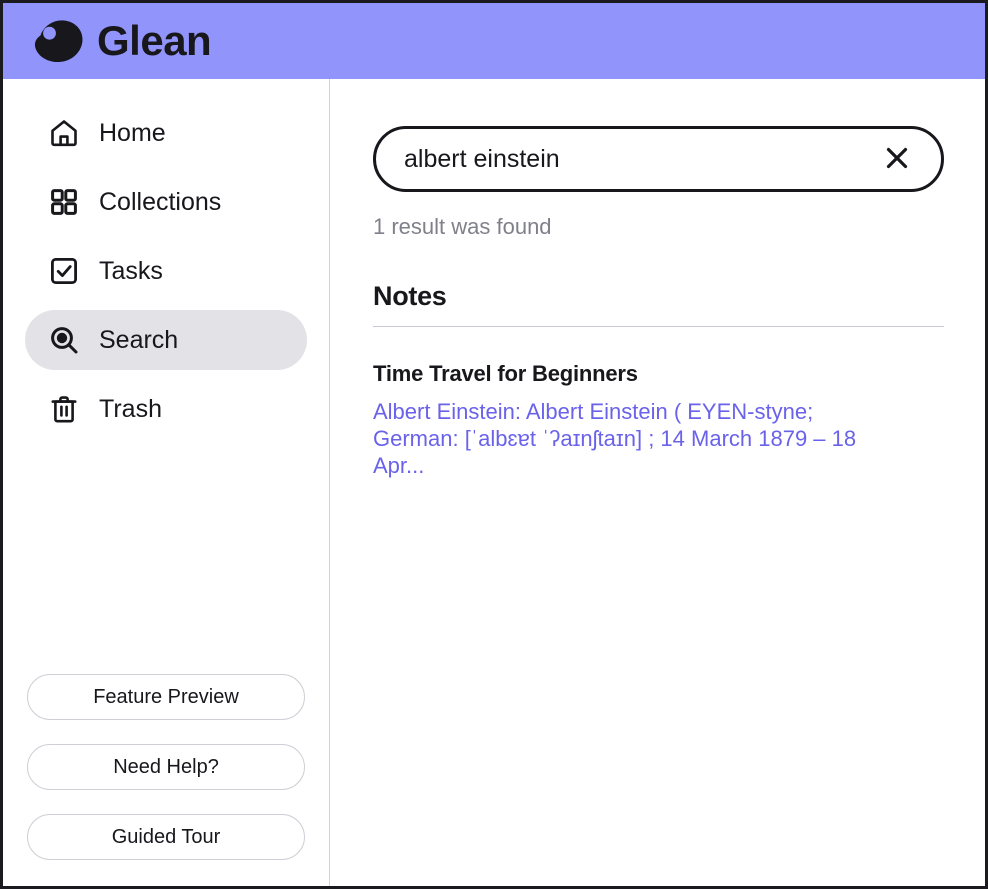 This screenshot has width=988, height=889. What do you see at coordinates (658, 326) in the screenshot?
I see `section-divider` at bounding box center [658, 326].